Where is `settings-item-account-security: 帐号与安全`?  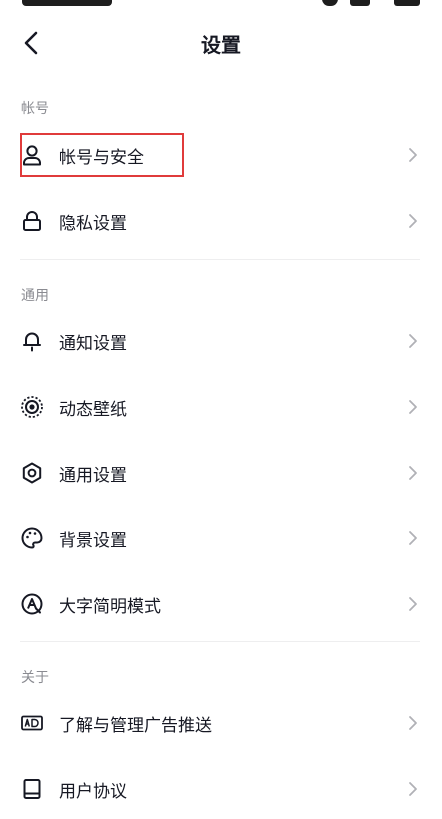
settings-item-account-security: 帐号与安全 is located at coordinates (221, 155).